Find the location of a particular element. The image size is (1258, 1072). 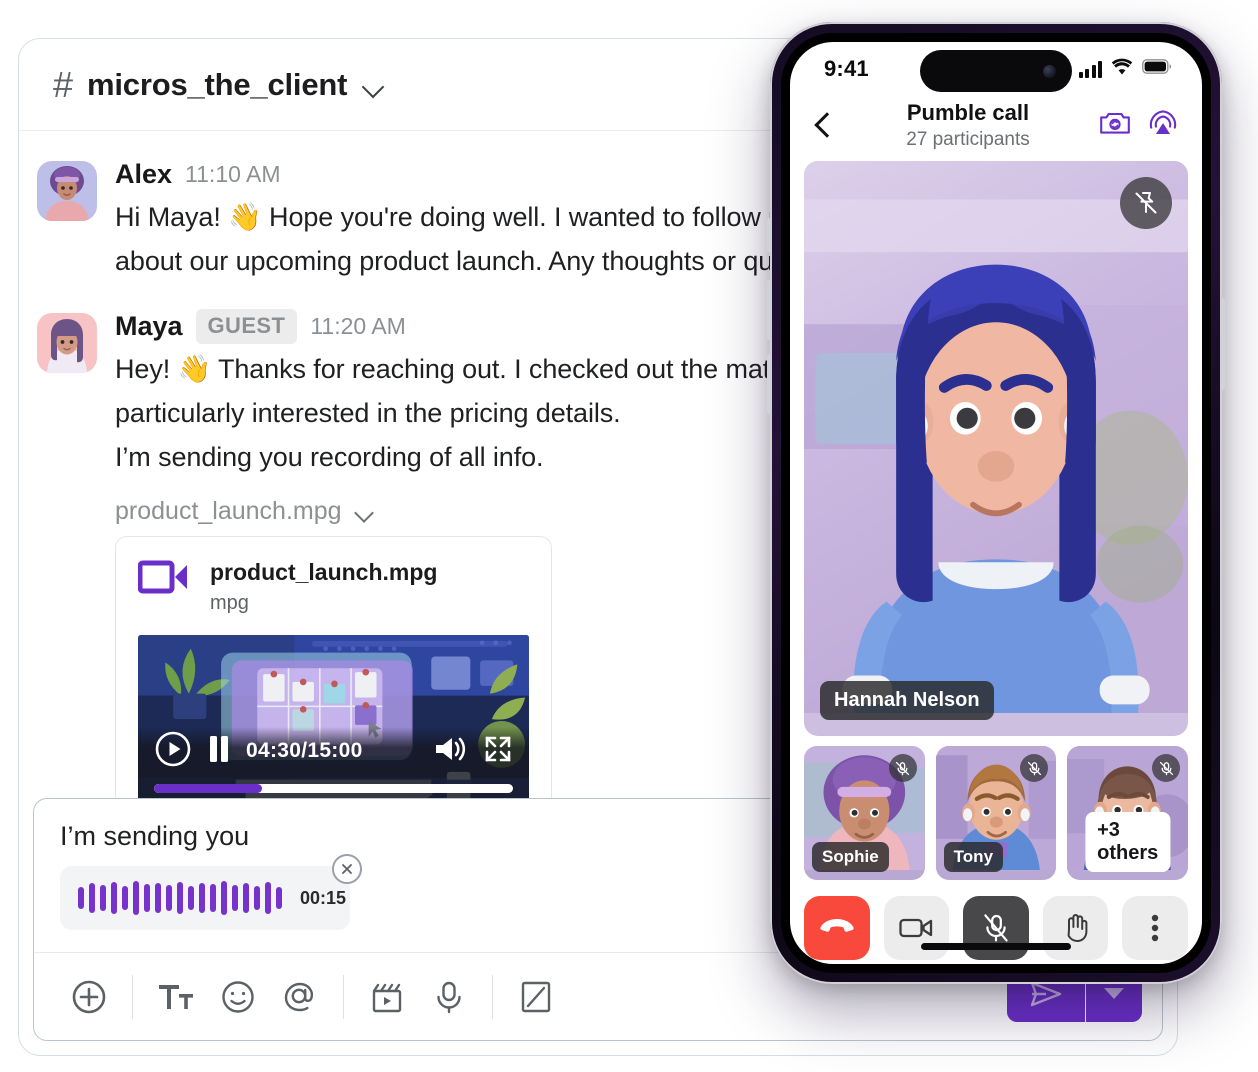

attachment-card-meta: product_launch.mpg mpg is located at coordinates (323, 587).